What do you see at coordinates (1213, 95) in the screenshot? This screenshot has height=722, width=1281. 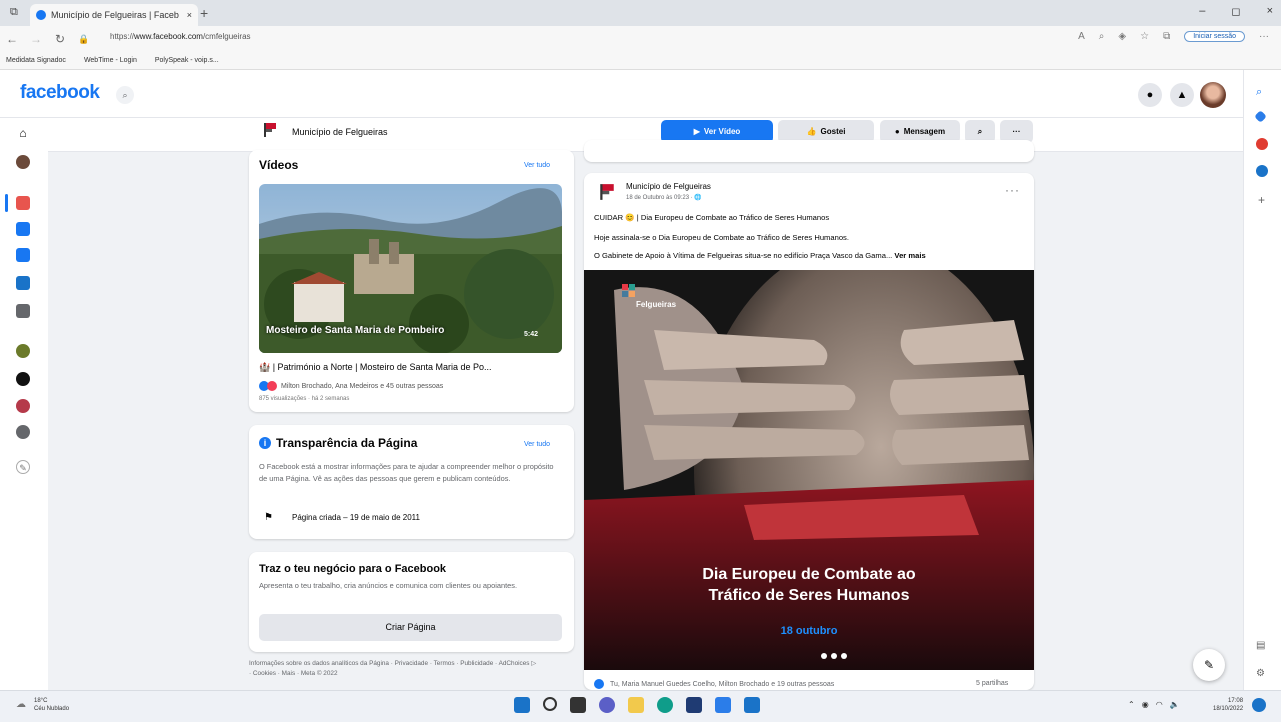 I see `user-avatar` at bounding box center [1213, 95].